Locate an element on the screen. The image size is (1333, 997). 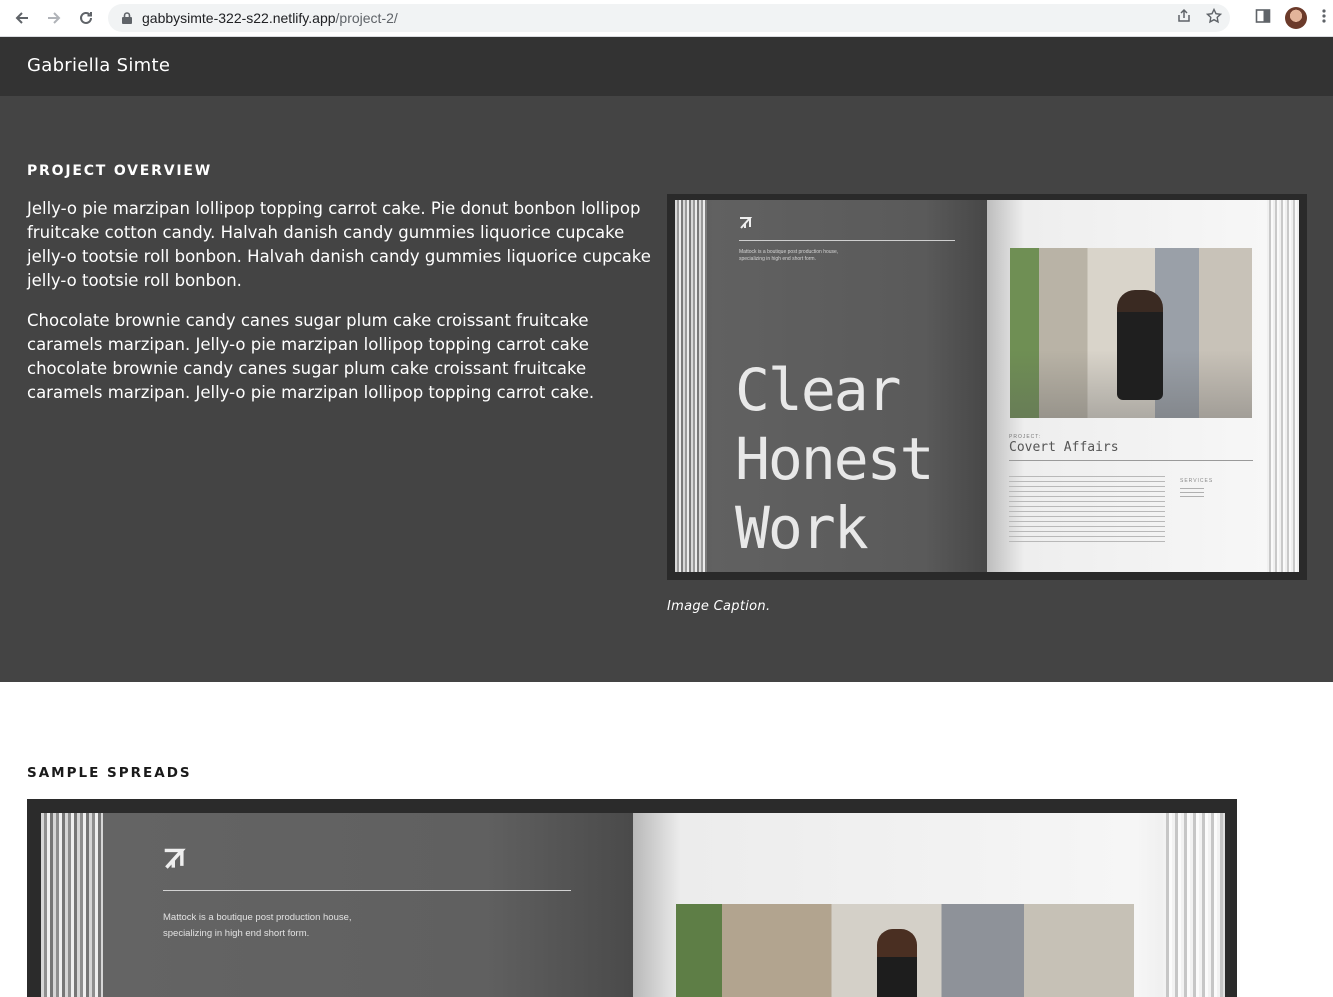
book-body-text is located at coordinates (1087, 511).